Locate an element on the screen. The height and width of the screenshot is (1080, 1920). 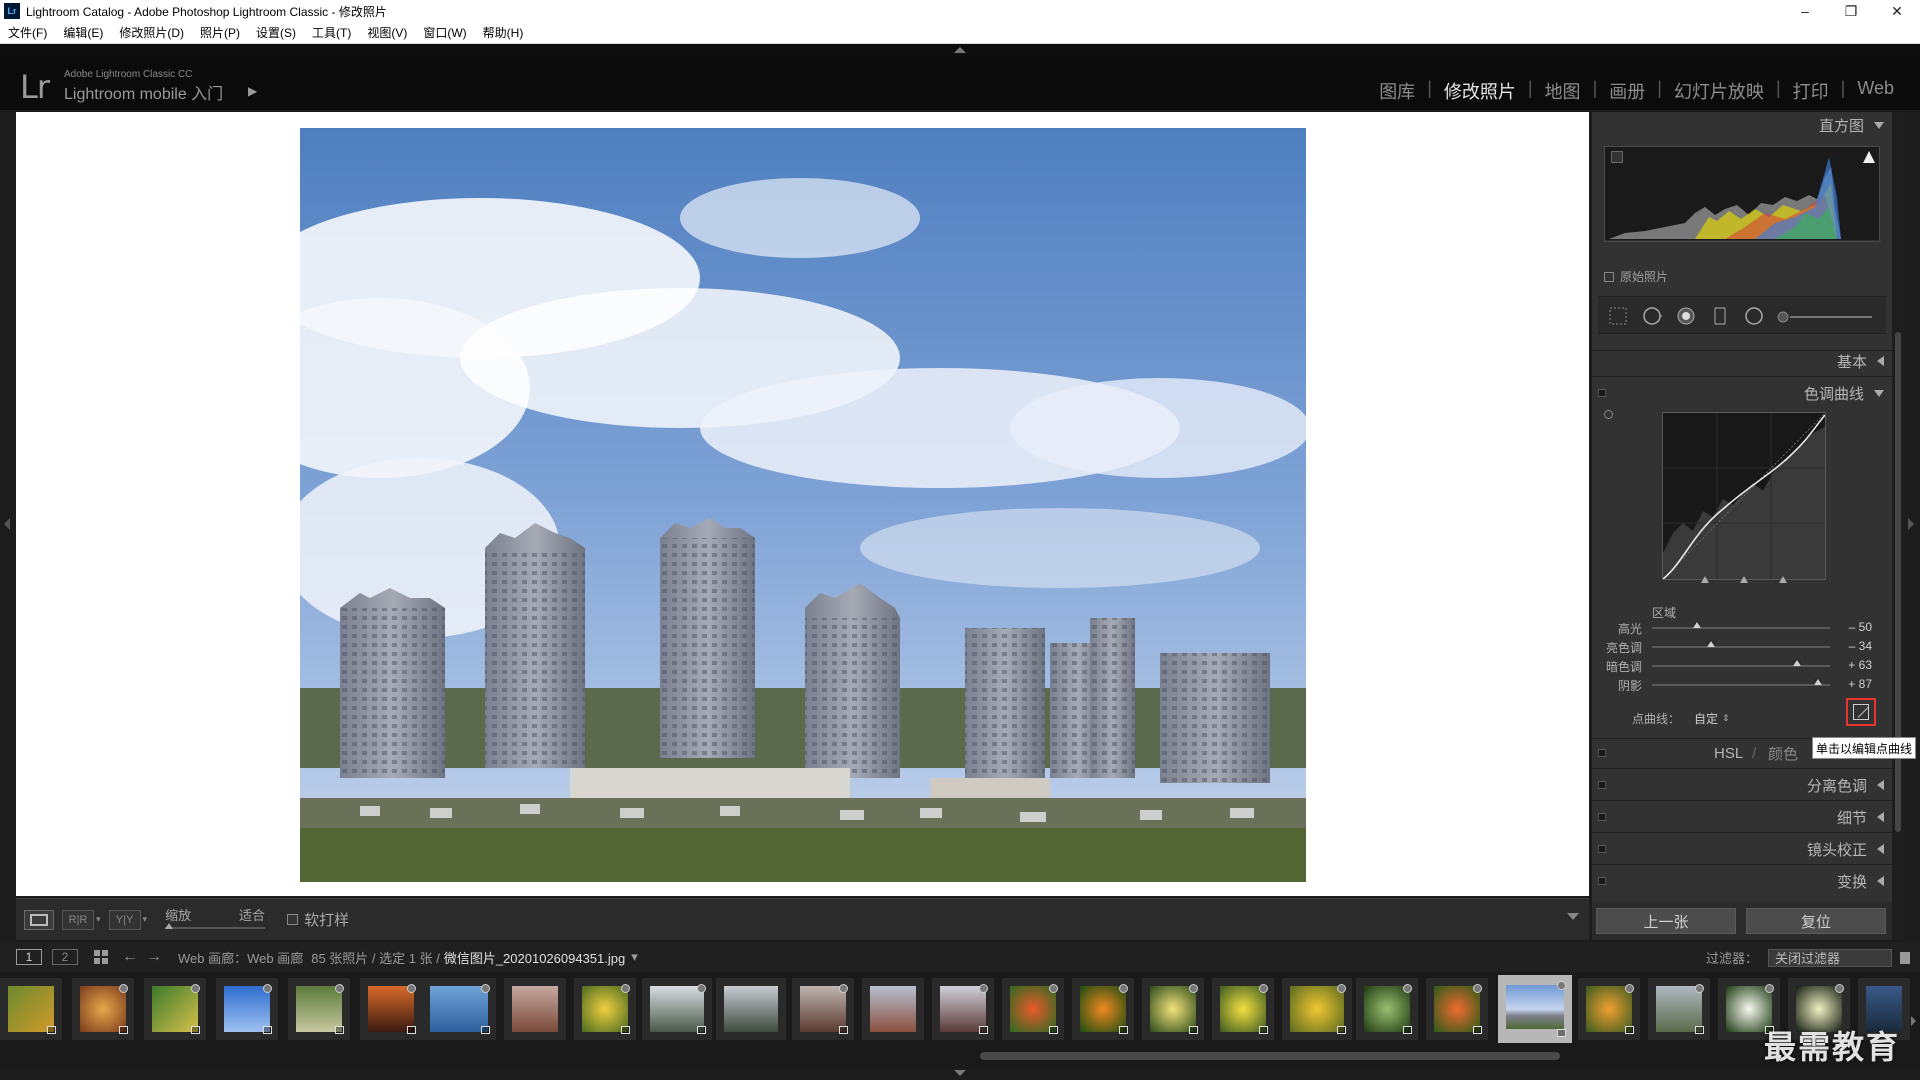
highlights-slider: 高光 – 50 is located at coordinates (1742, 629).